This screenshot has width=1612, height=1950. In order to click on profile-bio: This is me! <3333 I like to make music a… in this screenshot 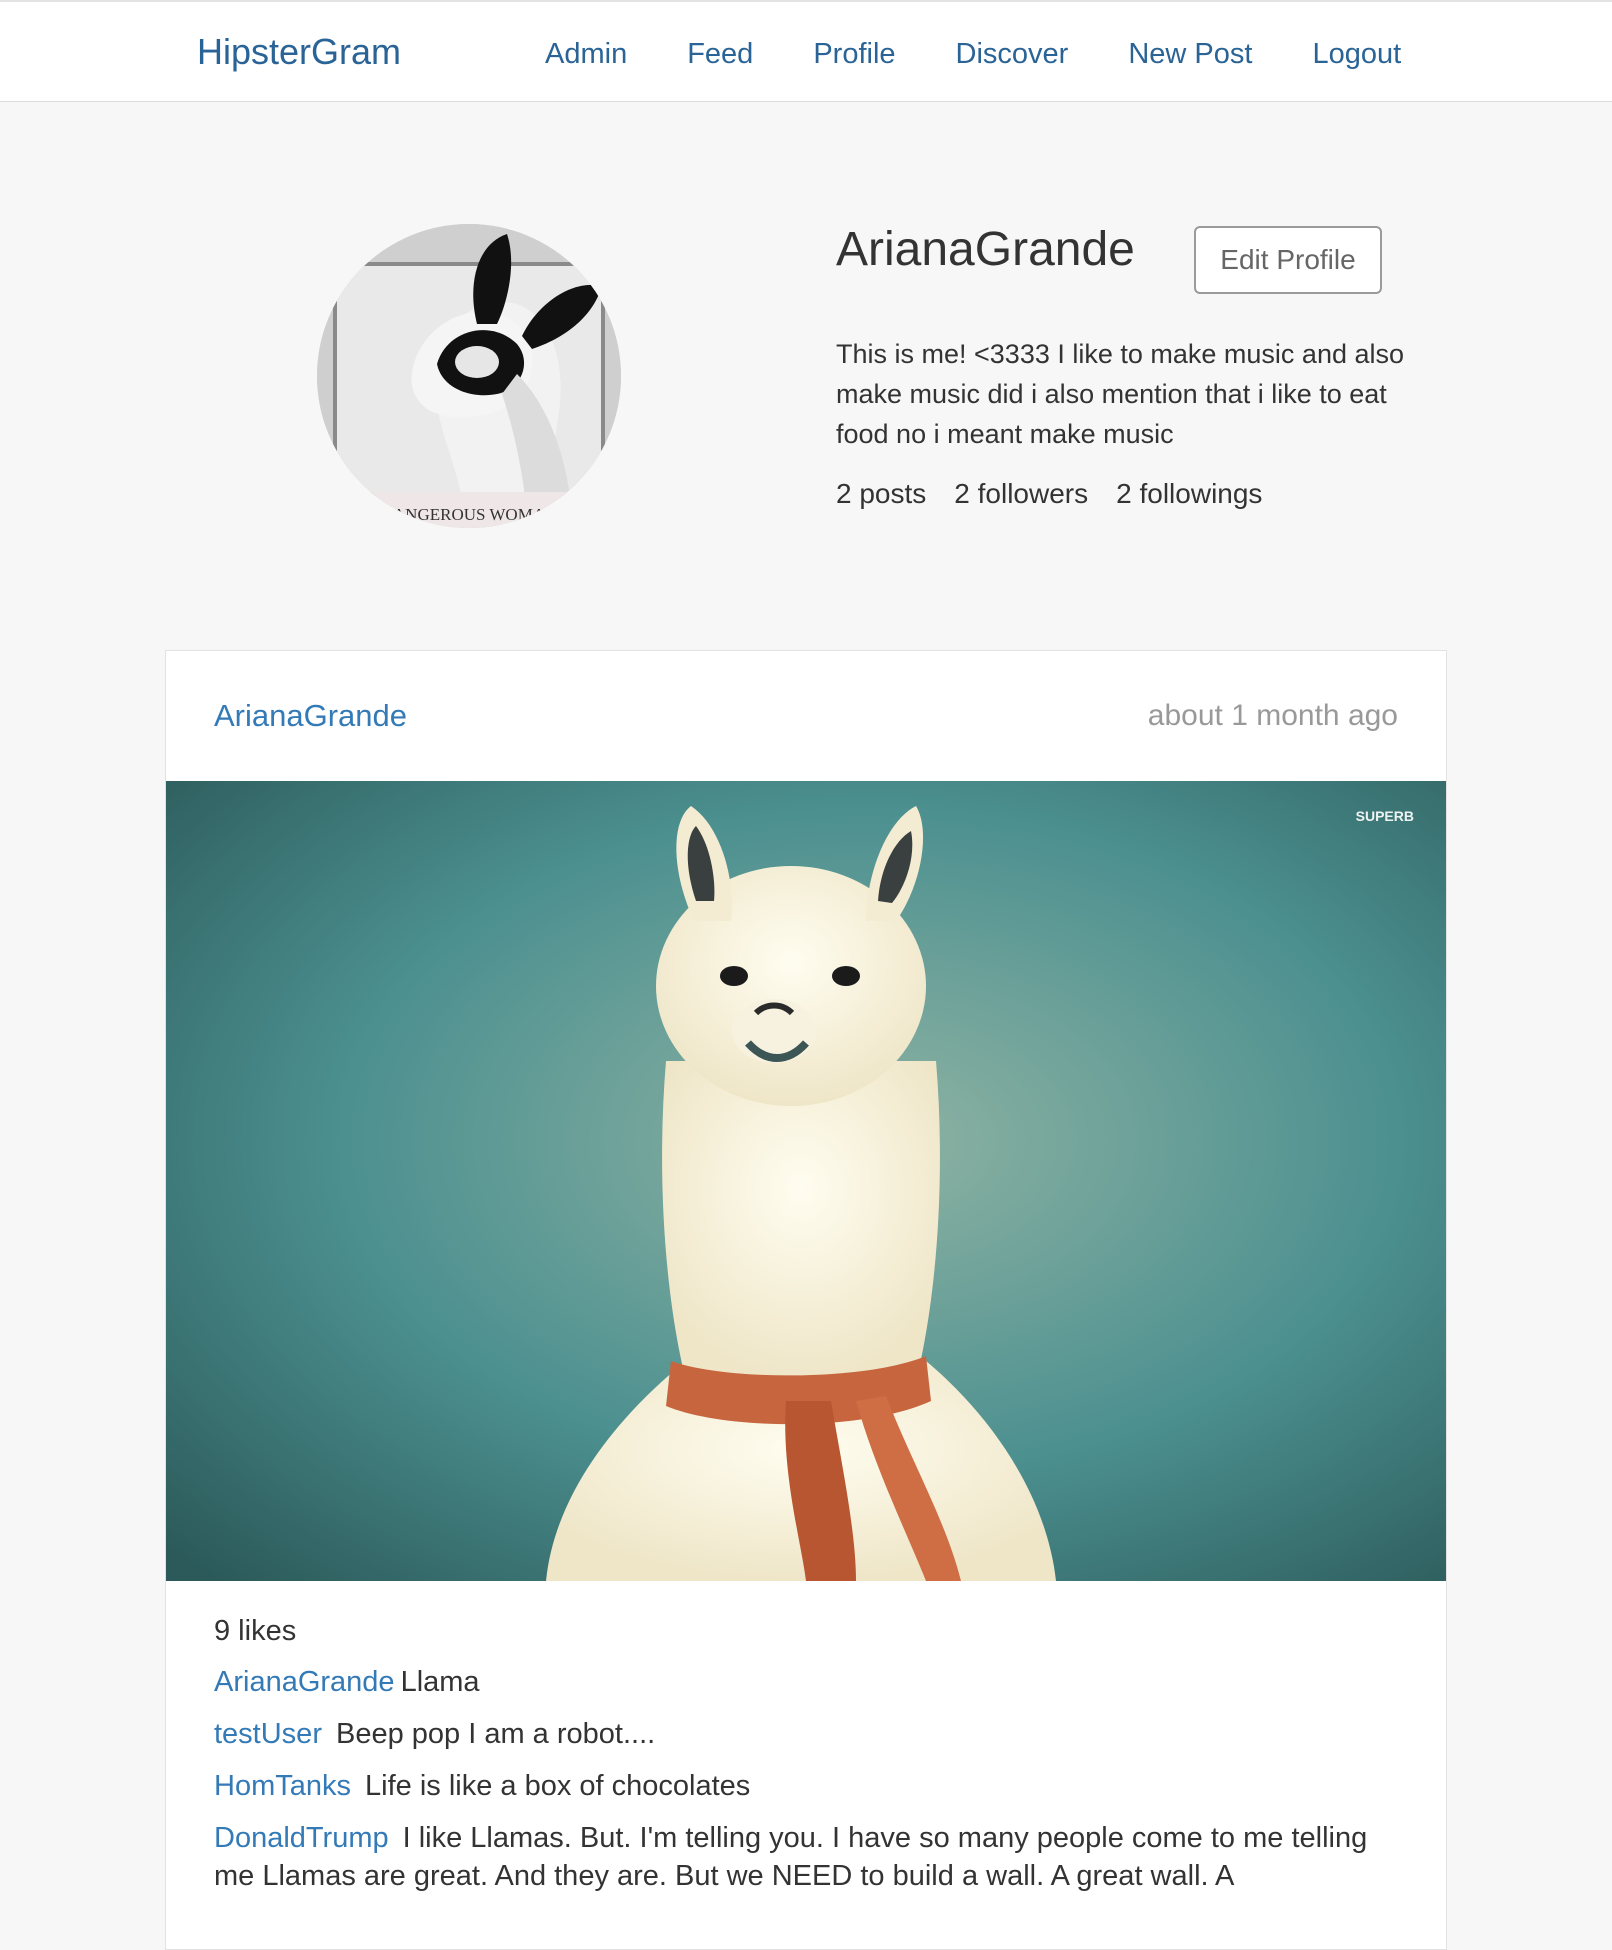, I will do `click(1120, 394)`.